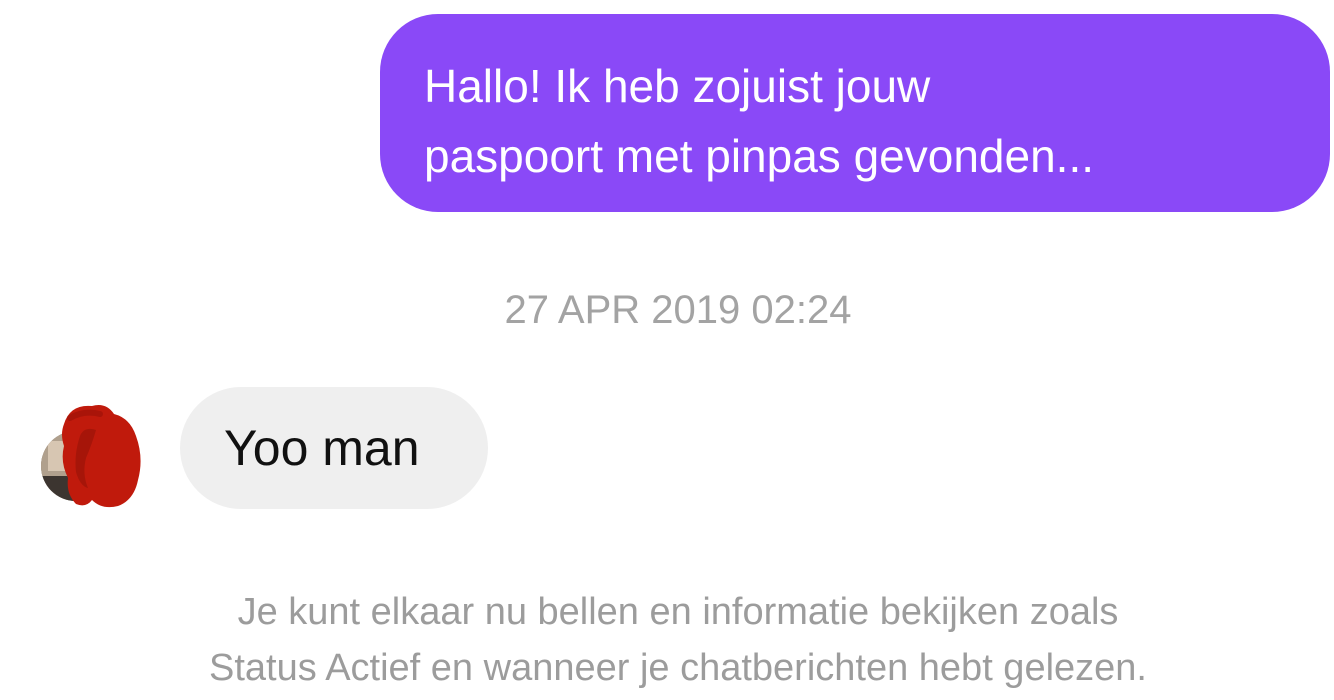  I want to click on message-timestamp: 27 APR 2019 02:24, so click(678, 310).